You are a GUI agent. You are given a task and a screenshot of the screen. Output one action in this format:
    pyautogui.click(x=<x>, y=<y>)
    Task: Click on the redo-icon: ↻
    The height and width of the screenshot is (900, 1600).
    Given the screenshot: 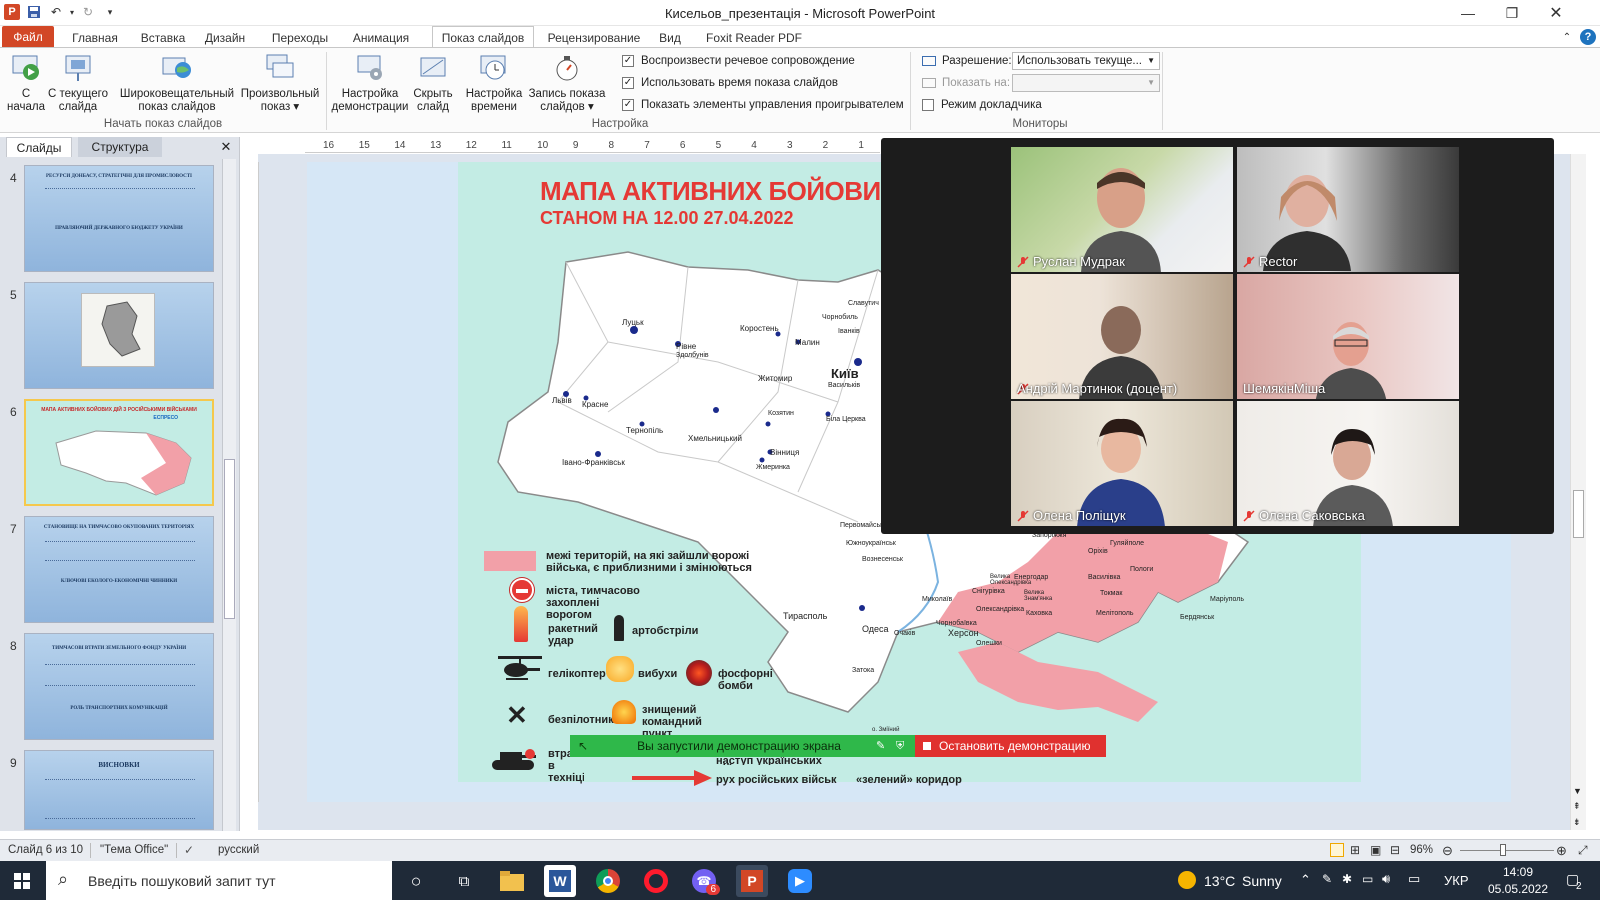 What is the action you would take?
    pyautogui.click(x=88, y=12)
    